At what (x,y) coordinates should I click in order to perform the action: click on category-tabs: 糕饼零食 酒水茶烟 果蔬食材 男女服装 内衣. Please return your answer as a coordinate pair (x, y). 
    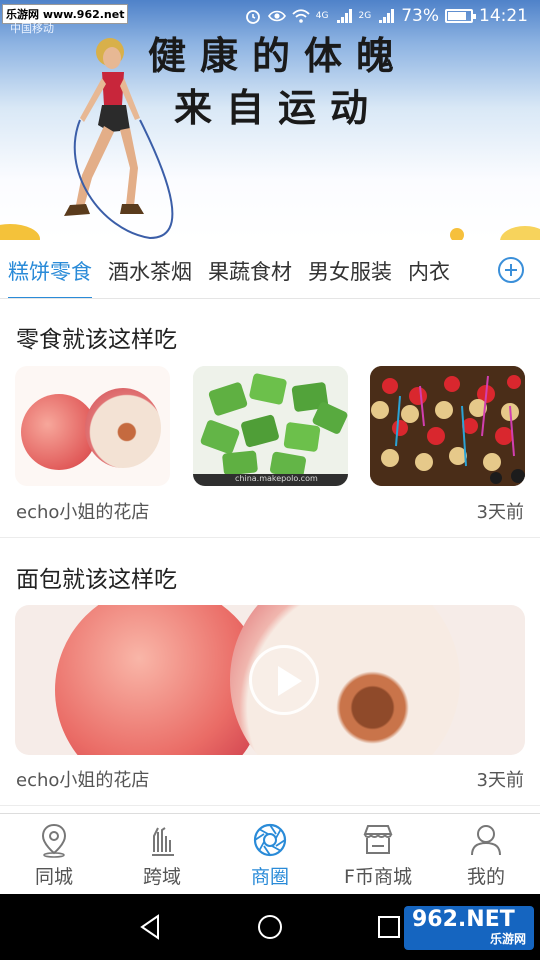
    Looking at the image, I should click on (270, 269).